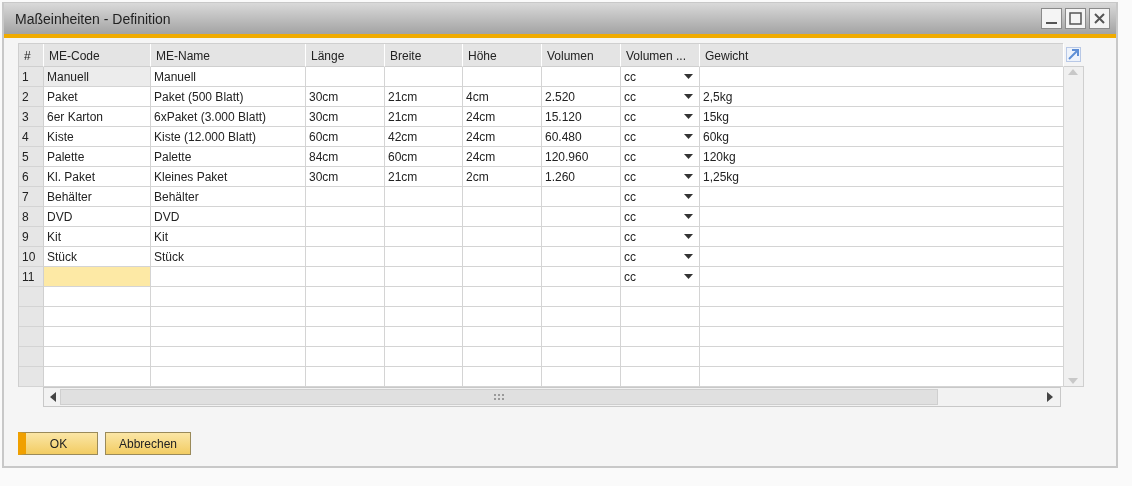  I want to click on table-cell: 120.960, so click(581, 157).